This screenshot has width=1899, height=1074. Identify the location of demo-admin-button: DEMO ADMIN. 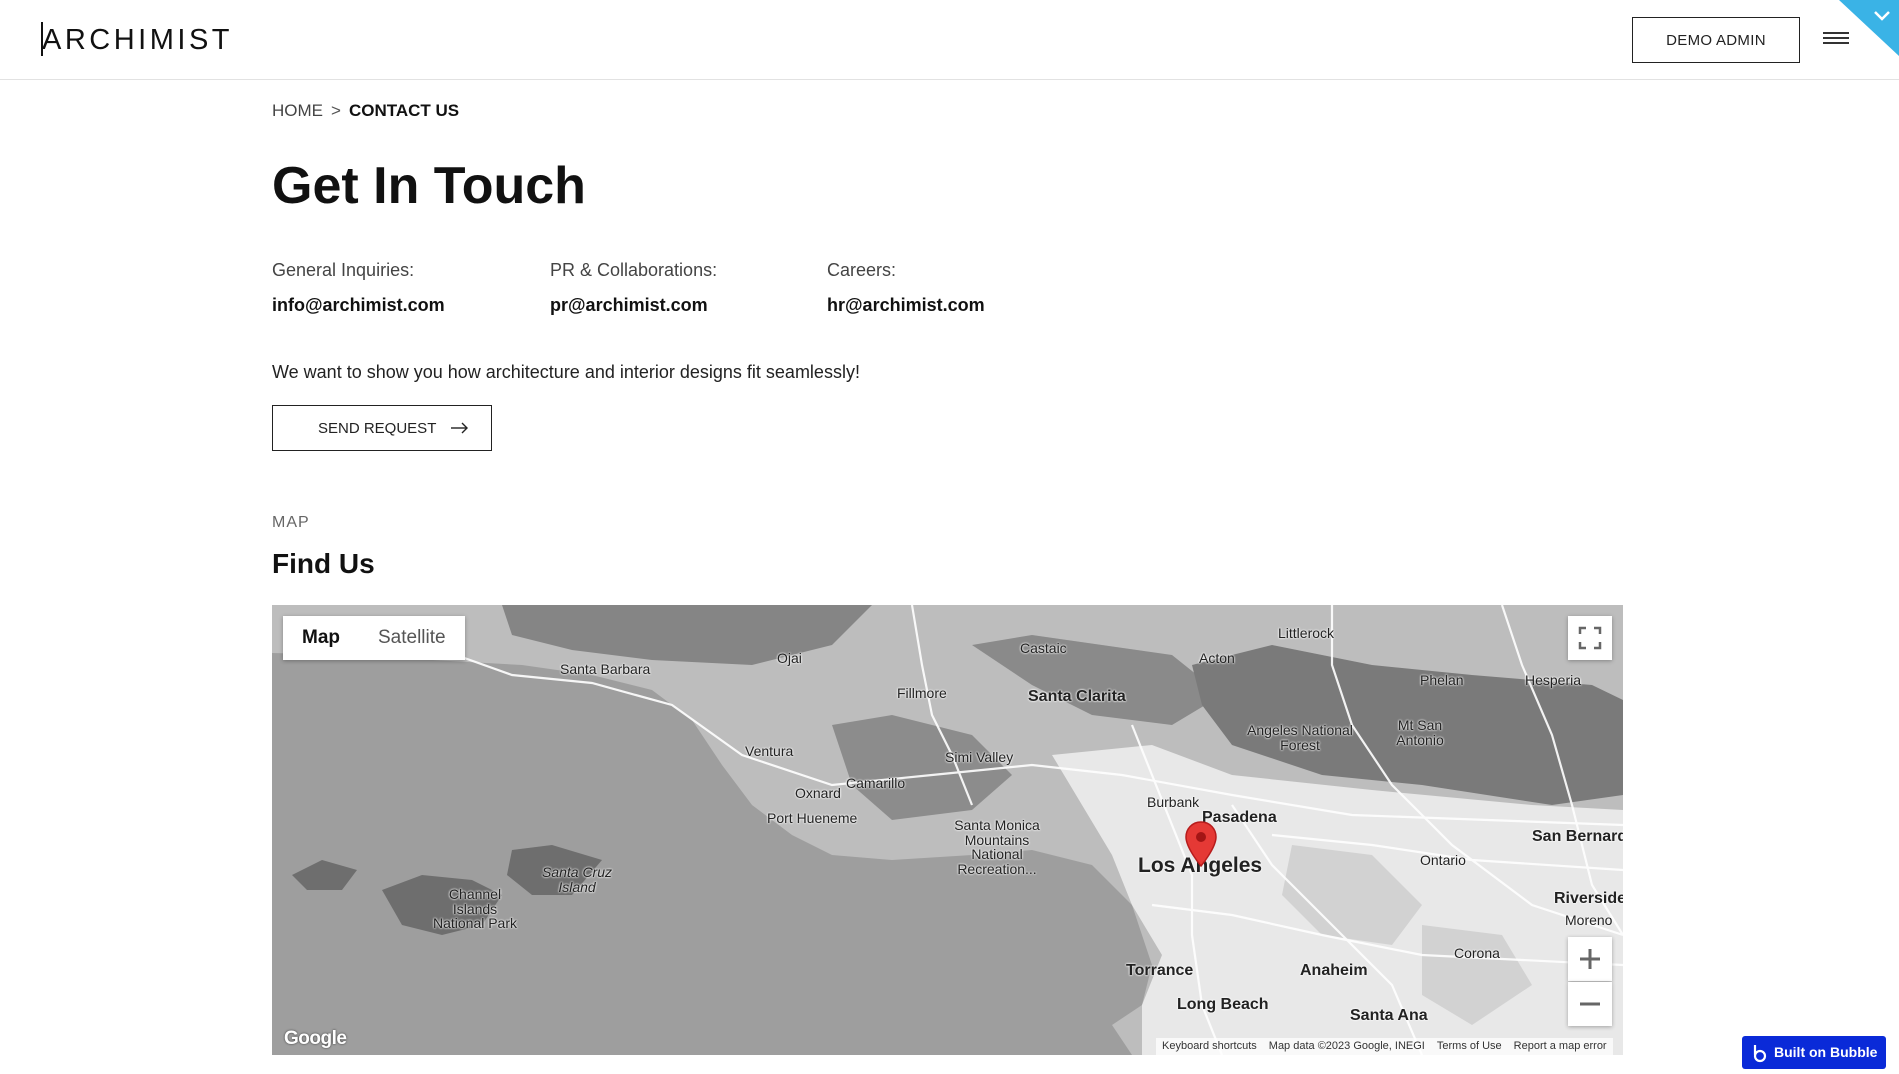
(1716, 40).